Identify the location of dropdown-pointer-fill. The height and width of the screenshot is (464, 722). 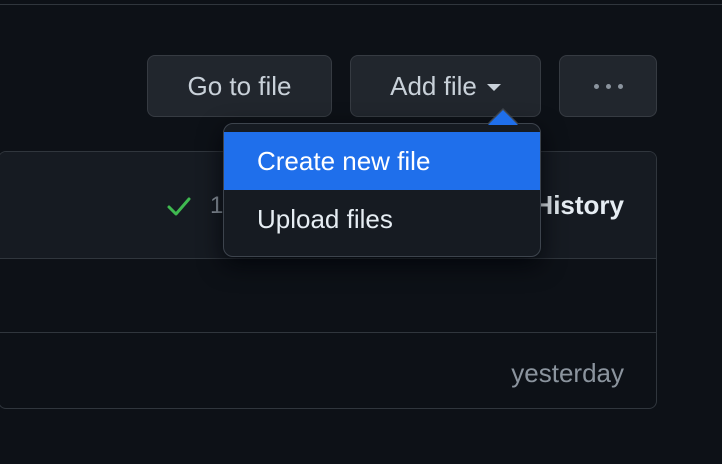
(503, 117).